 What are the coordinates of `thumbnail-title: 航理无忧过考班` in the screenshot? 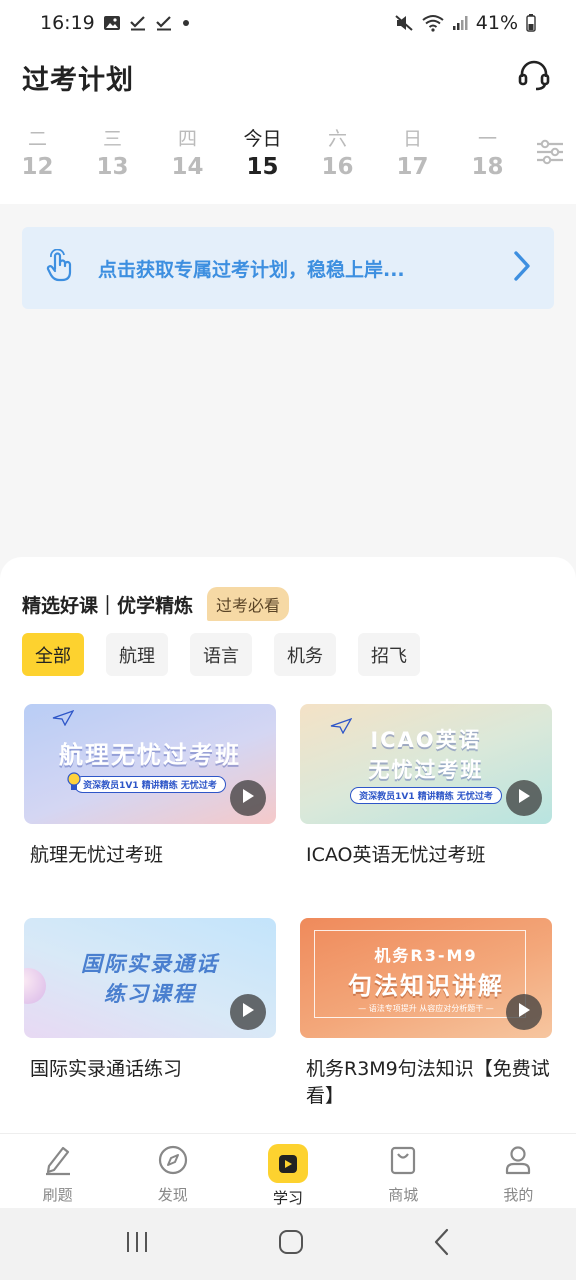 It's located at (150, 755).